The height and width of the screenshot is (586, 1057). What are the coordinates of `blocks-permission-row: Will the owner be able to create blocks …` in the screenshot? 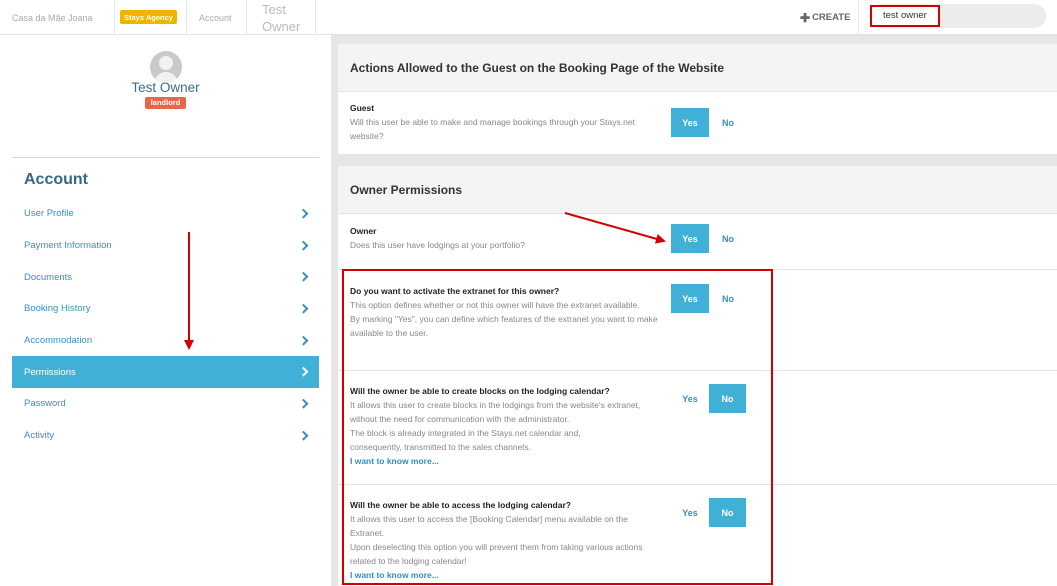 It's located at (697, 428).